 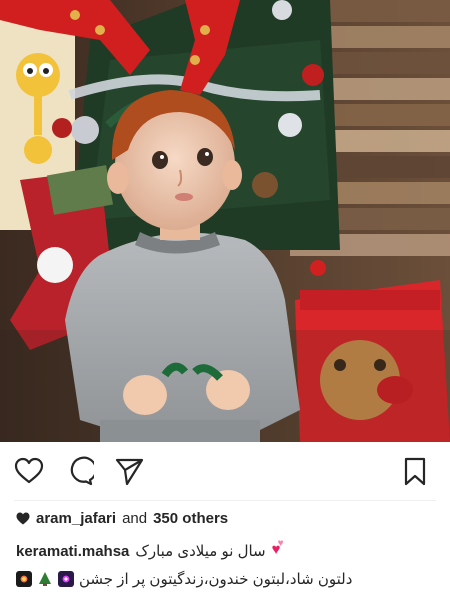 I want to click on like-button, so click(x=29, y=471).